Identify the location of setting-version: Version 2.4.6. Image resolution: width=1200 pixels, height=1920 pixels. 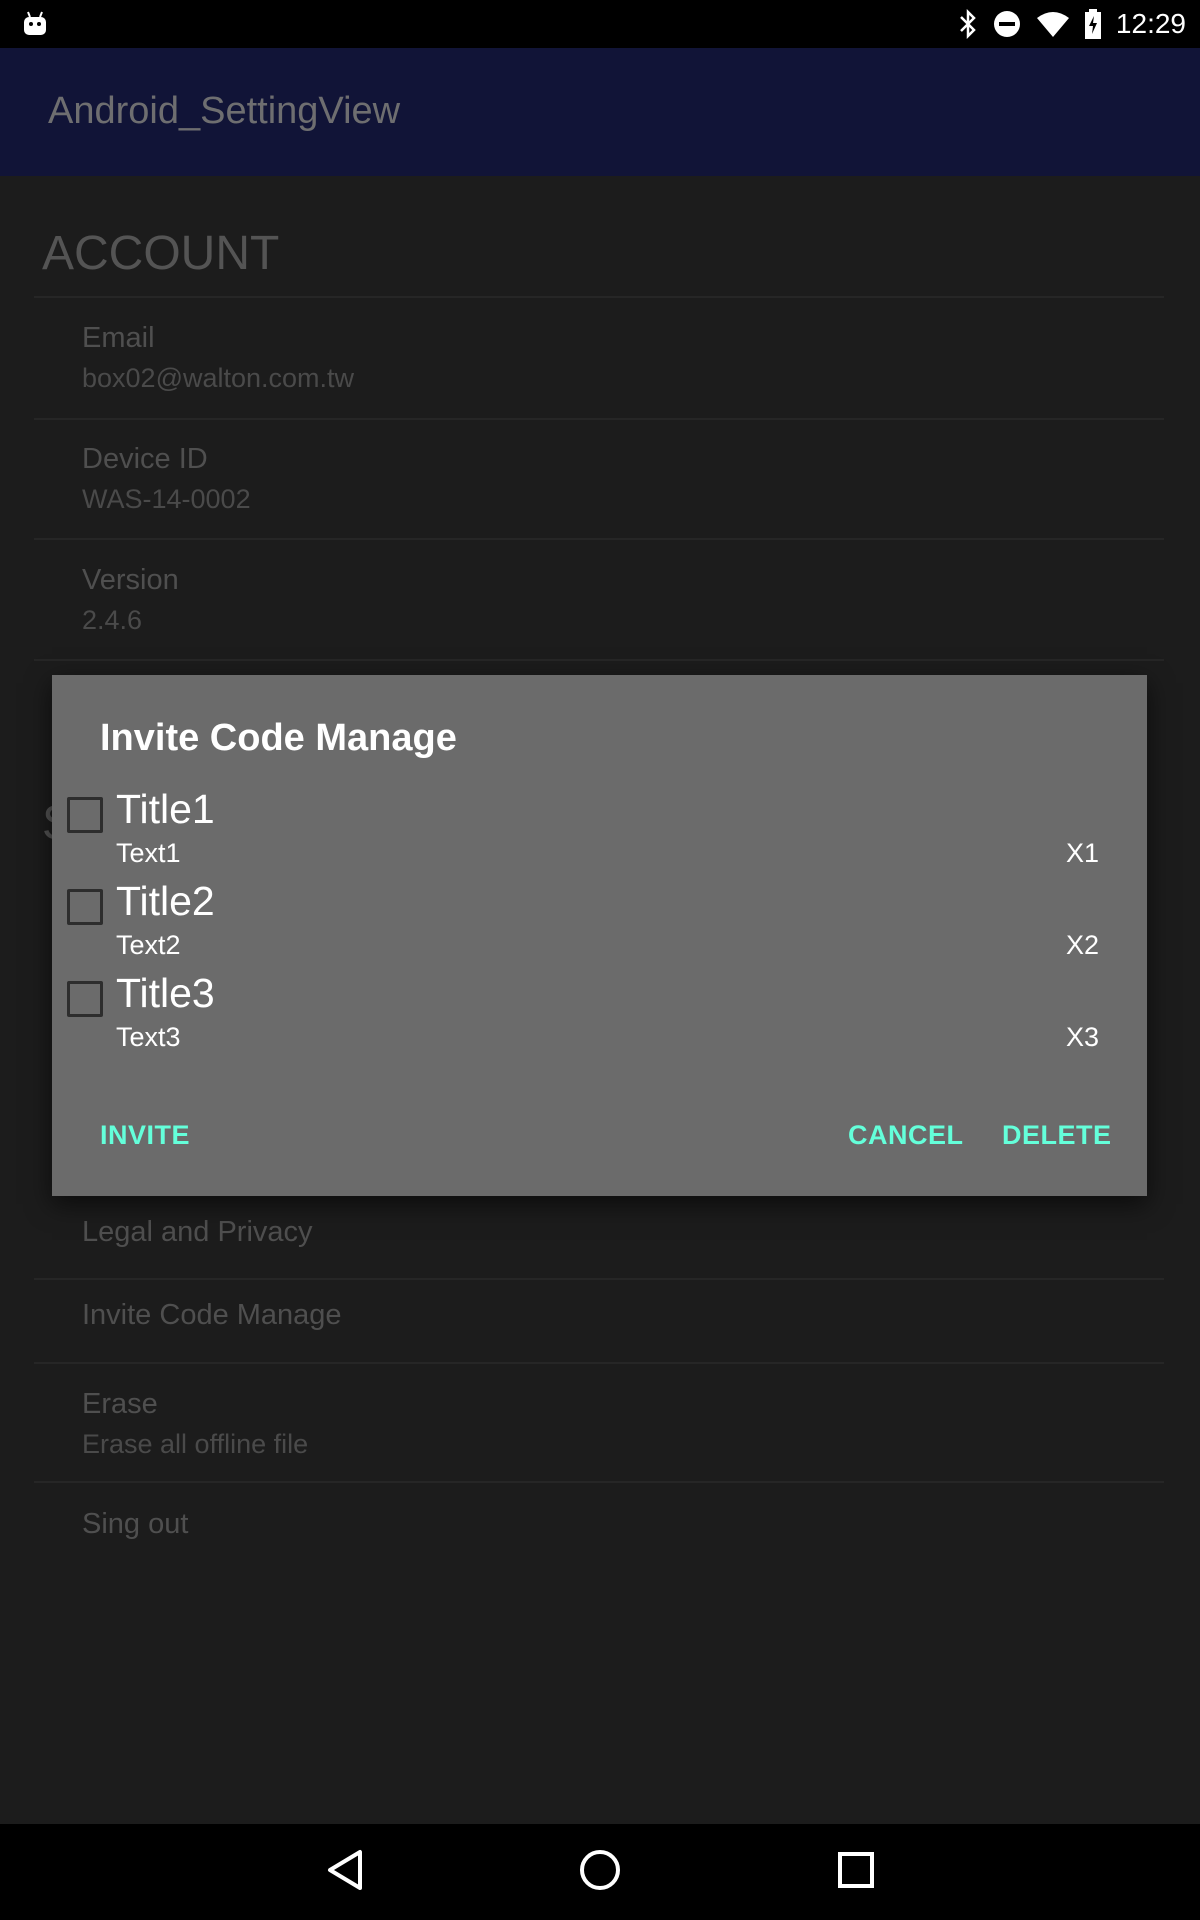
(130, 600).